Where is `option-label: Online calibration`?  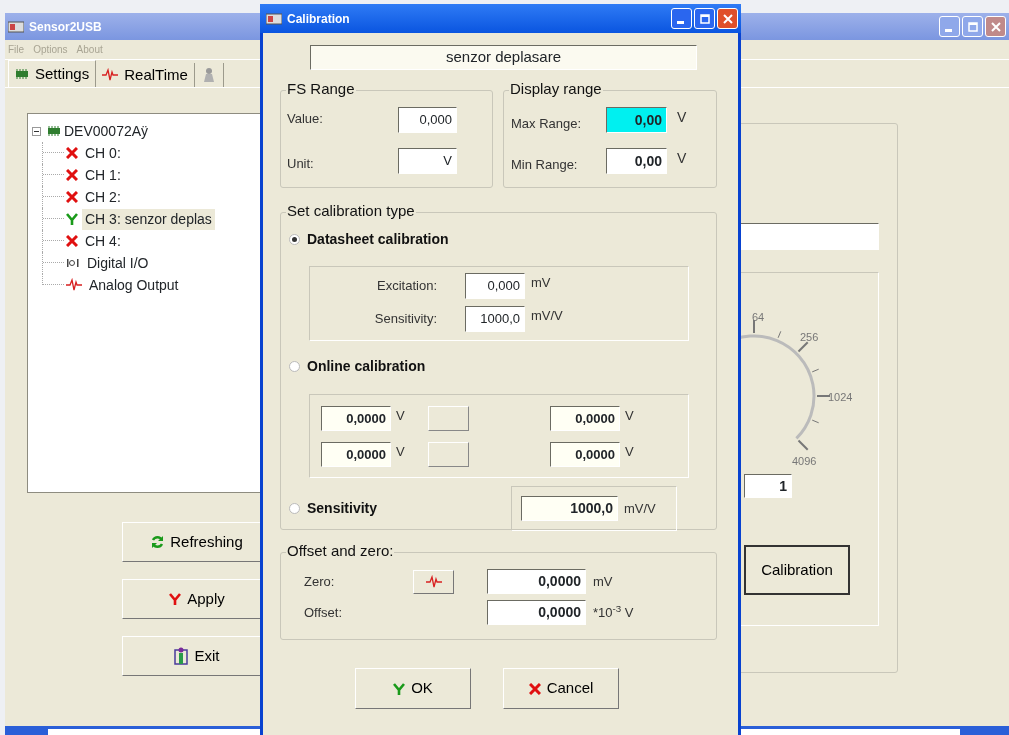
option-label: Online calibration is located at coordinates (366, 366).